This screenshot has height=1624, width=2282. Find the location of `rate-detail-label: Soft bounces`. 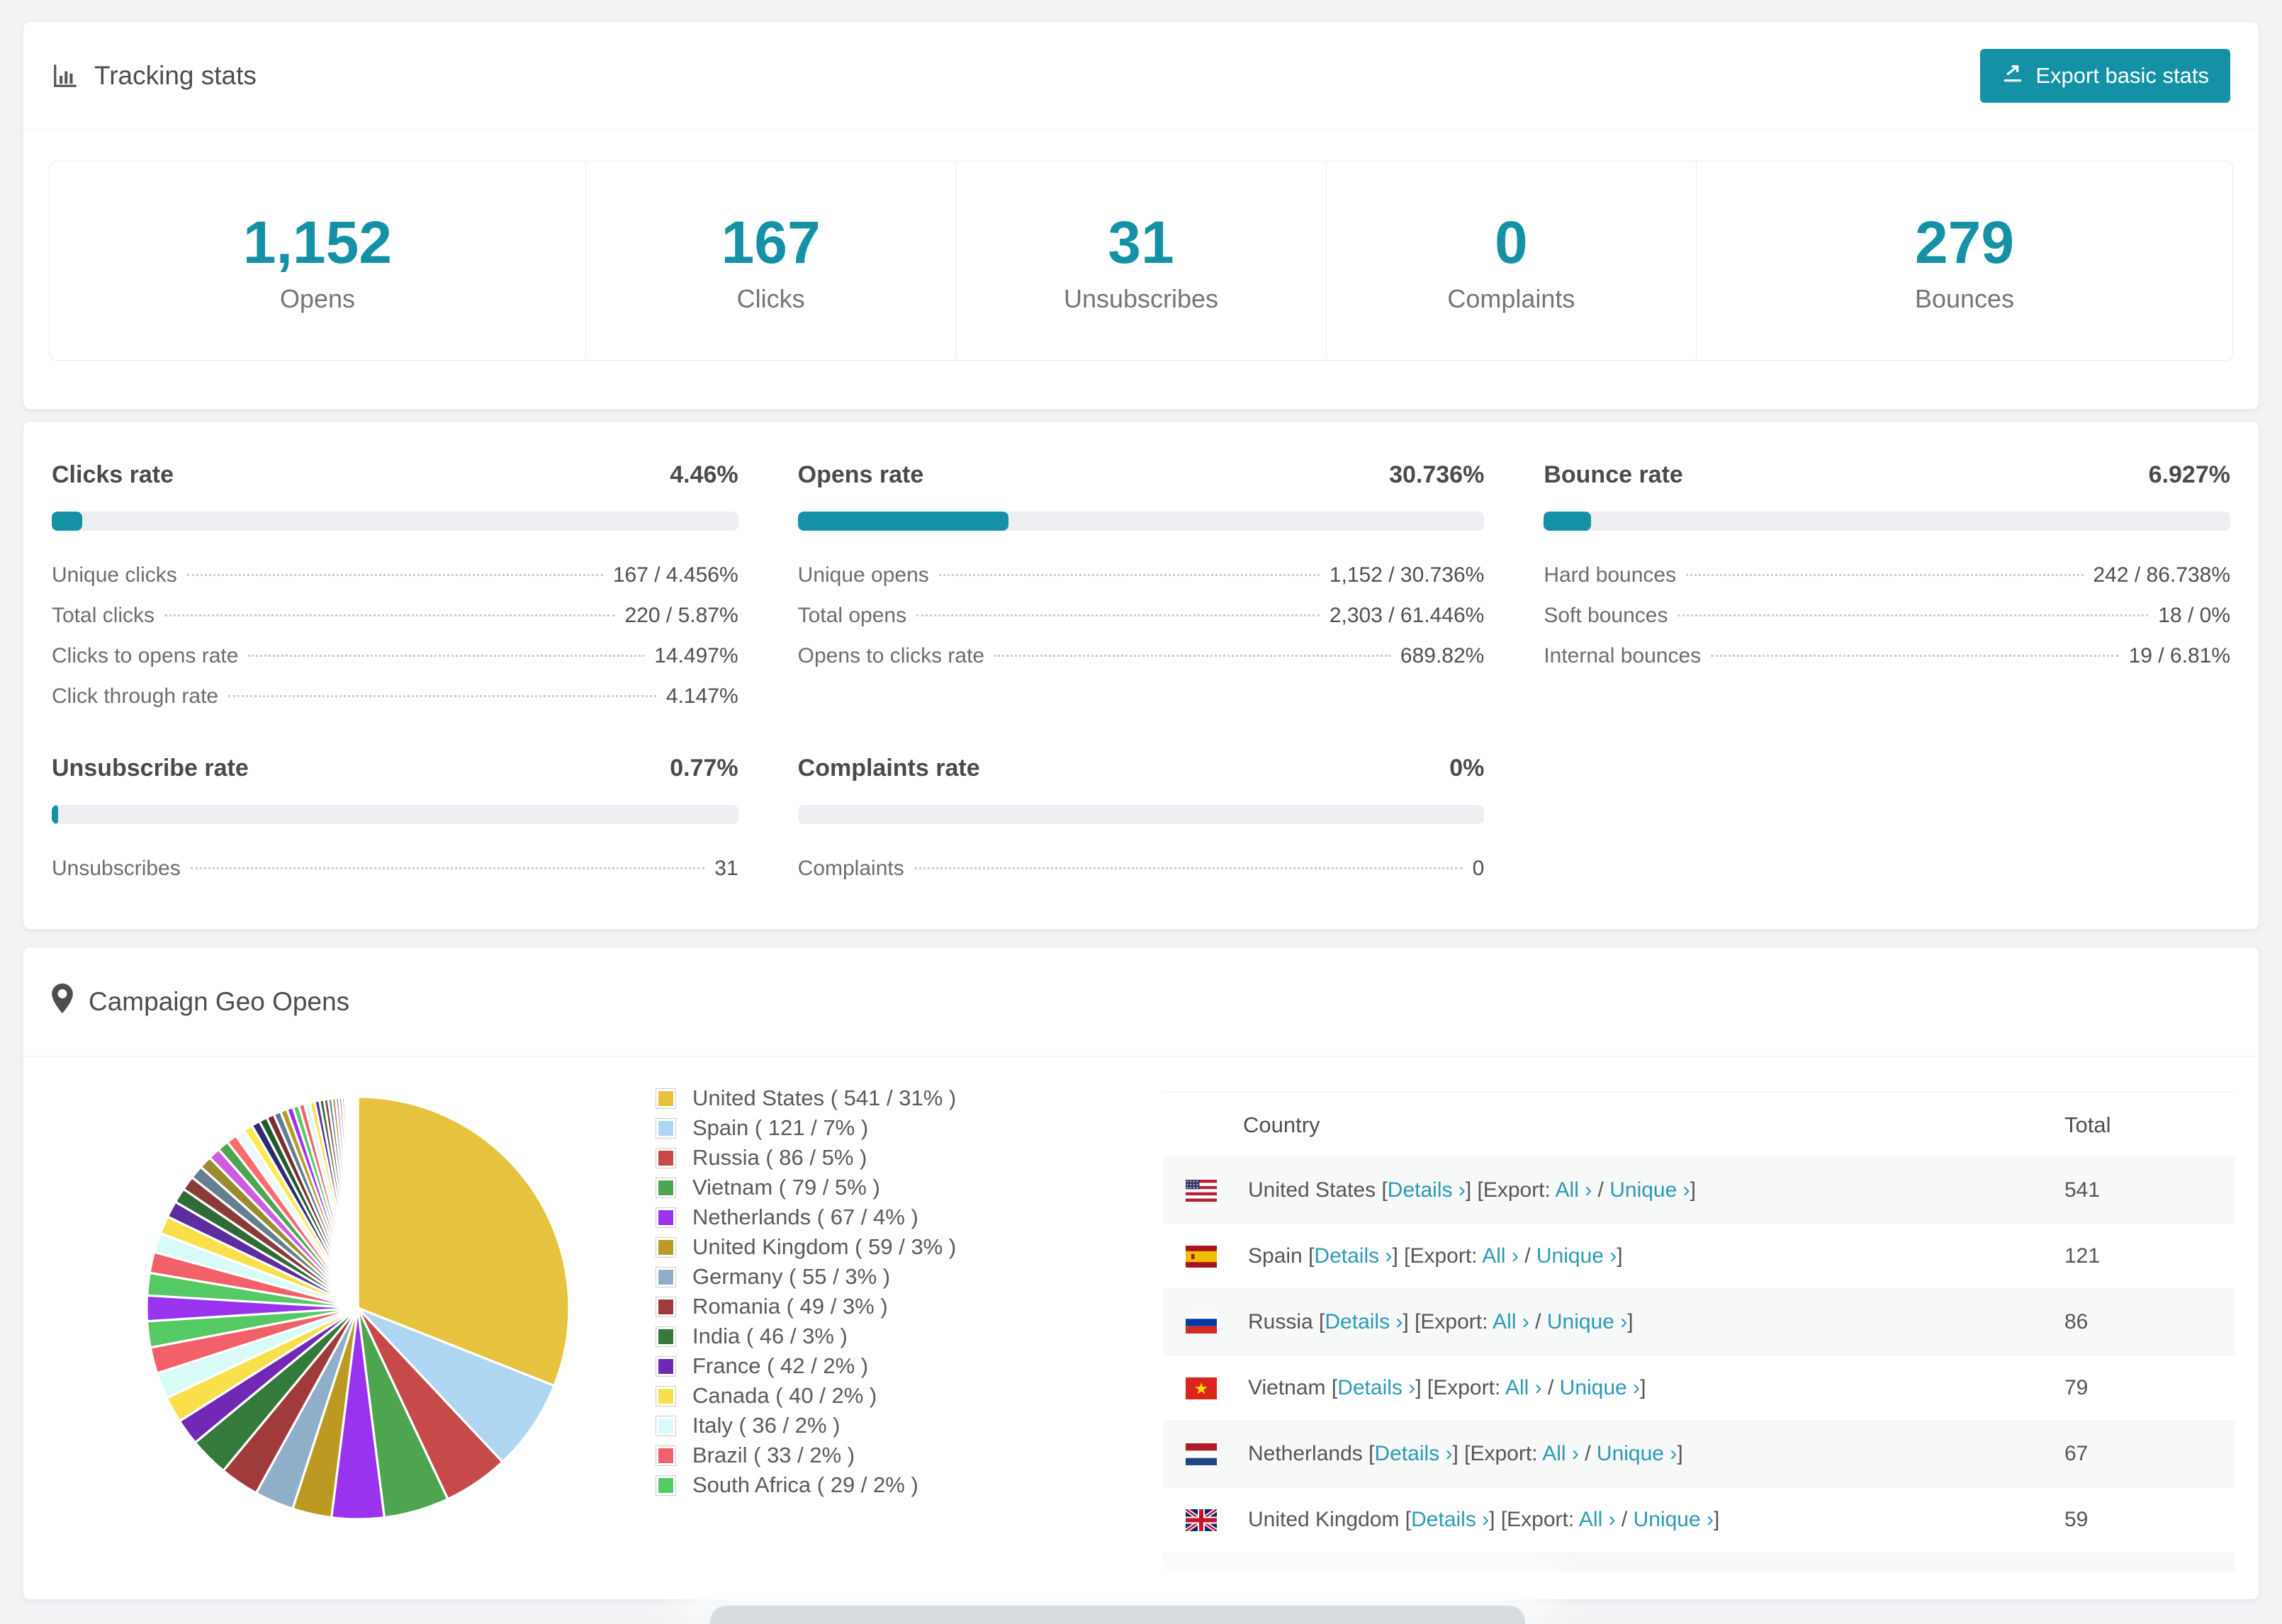

rate-detail-label: Soft bounces is located at coordinates (1606, 616).